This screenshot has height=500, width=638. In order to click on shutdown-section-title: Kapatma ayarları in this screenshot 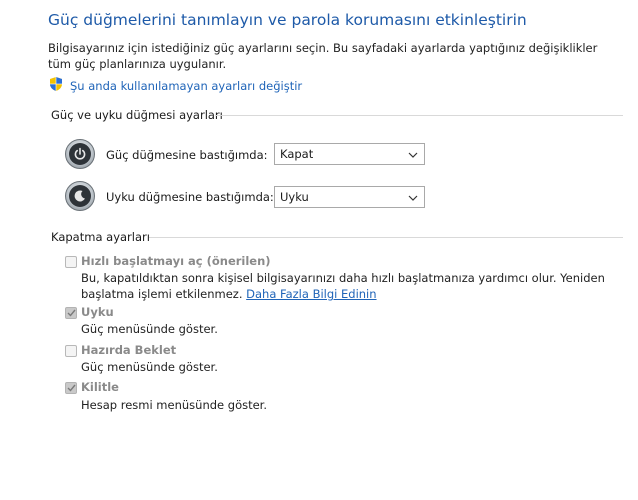, I will do `click(100, 237)`.